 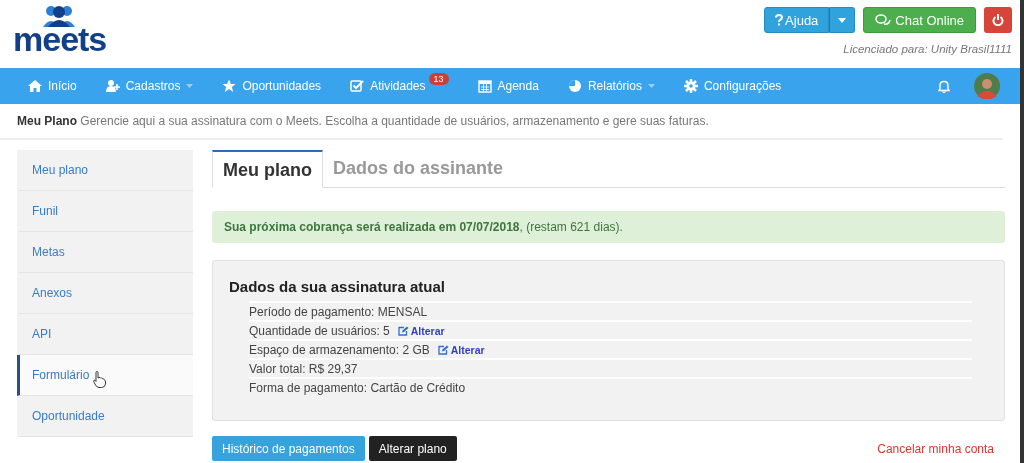 What do you see at coordinates (919, 20) in the screenshot?
I see `chat-online-button: Chat Online` at bounding box center [919, 20].